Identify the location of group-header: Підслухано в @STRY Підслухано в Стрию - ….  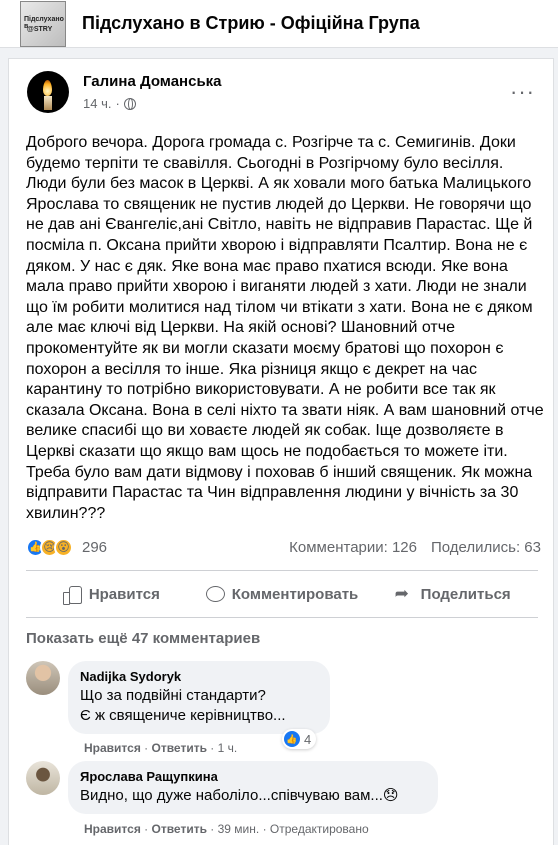
(279, 24).